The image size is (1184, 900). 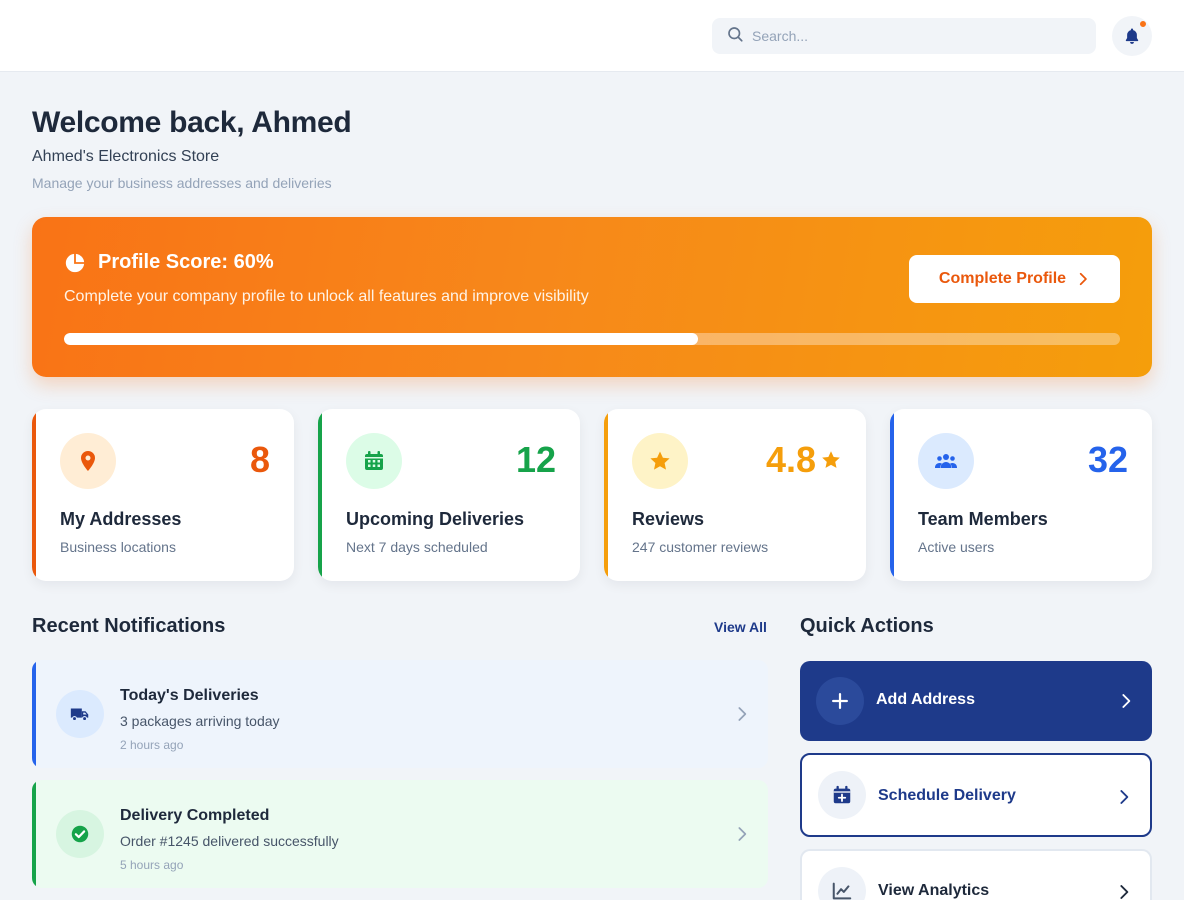 I want to click on bell-icon, so click(x=1132, y=36).